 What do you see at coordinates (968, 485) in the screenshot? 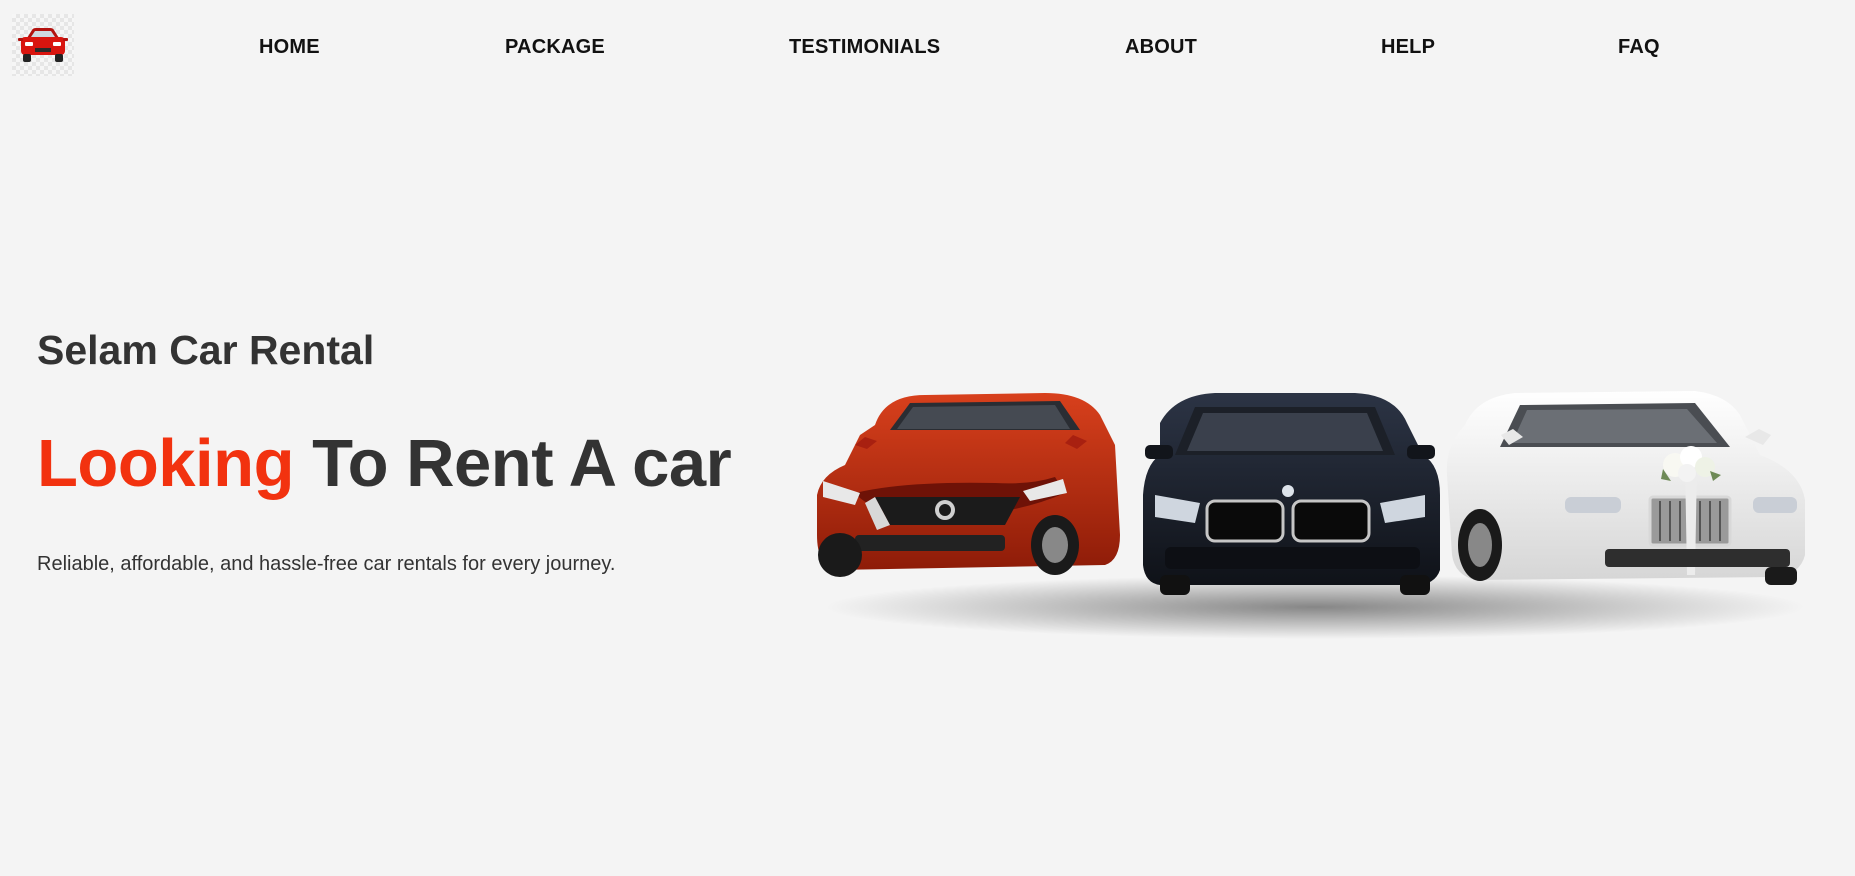
I see `red-car` at bounding box center [968, 485].